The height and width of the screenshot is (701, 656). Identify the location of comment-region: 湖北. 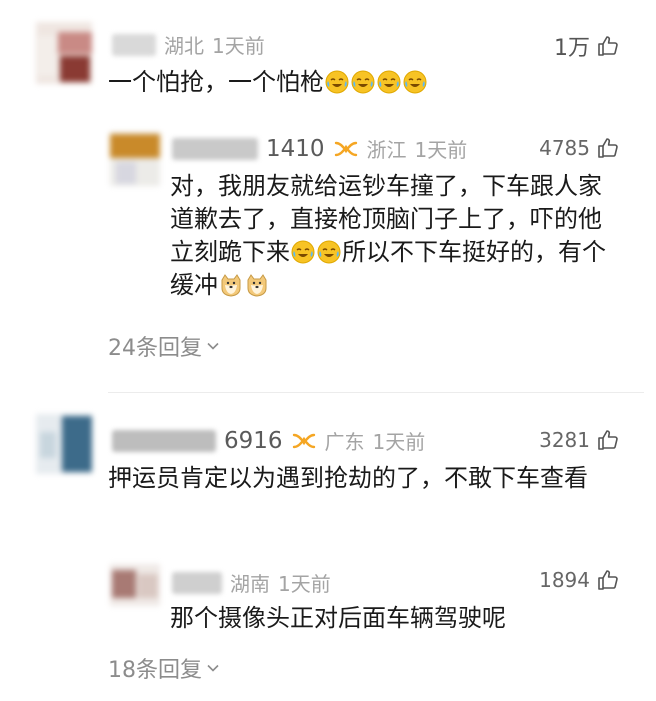
(184, 46).